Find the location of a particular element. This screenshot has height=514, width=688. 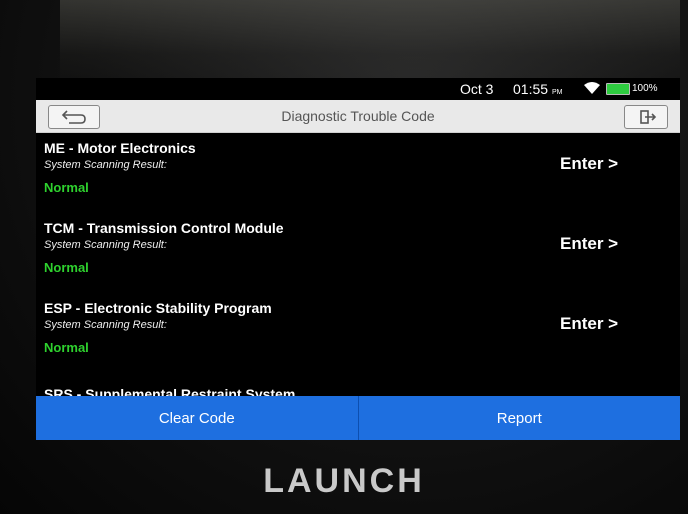

exit-button is located at coordinates (646, 117).